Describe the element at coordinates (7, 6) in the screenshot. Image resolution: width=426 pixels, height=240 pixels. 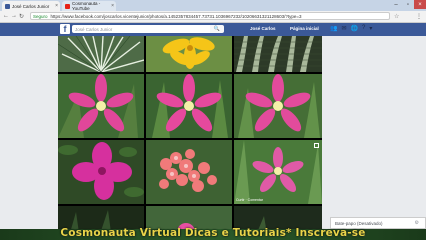
I see `facebook-icon` at that location.